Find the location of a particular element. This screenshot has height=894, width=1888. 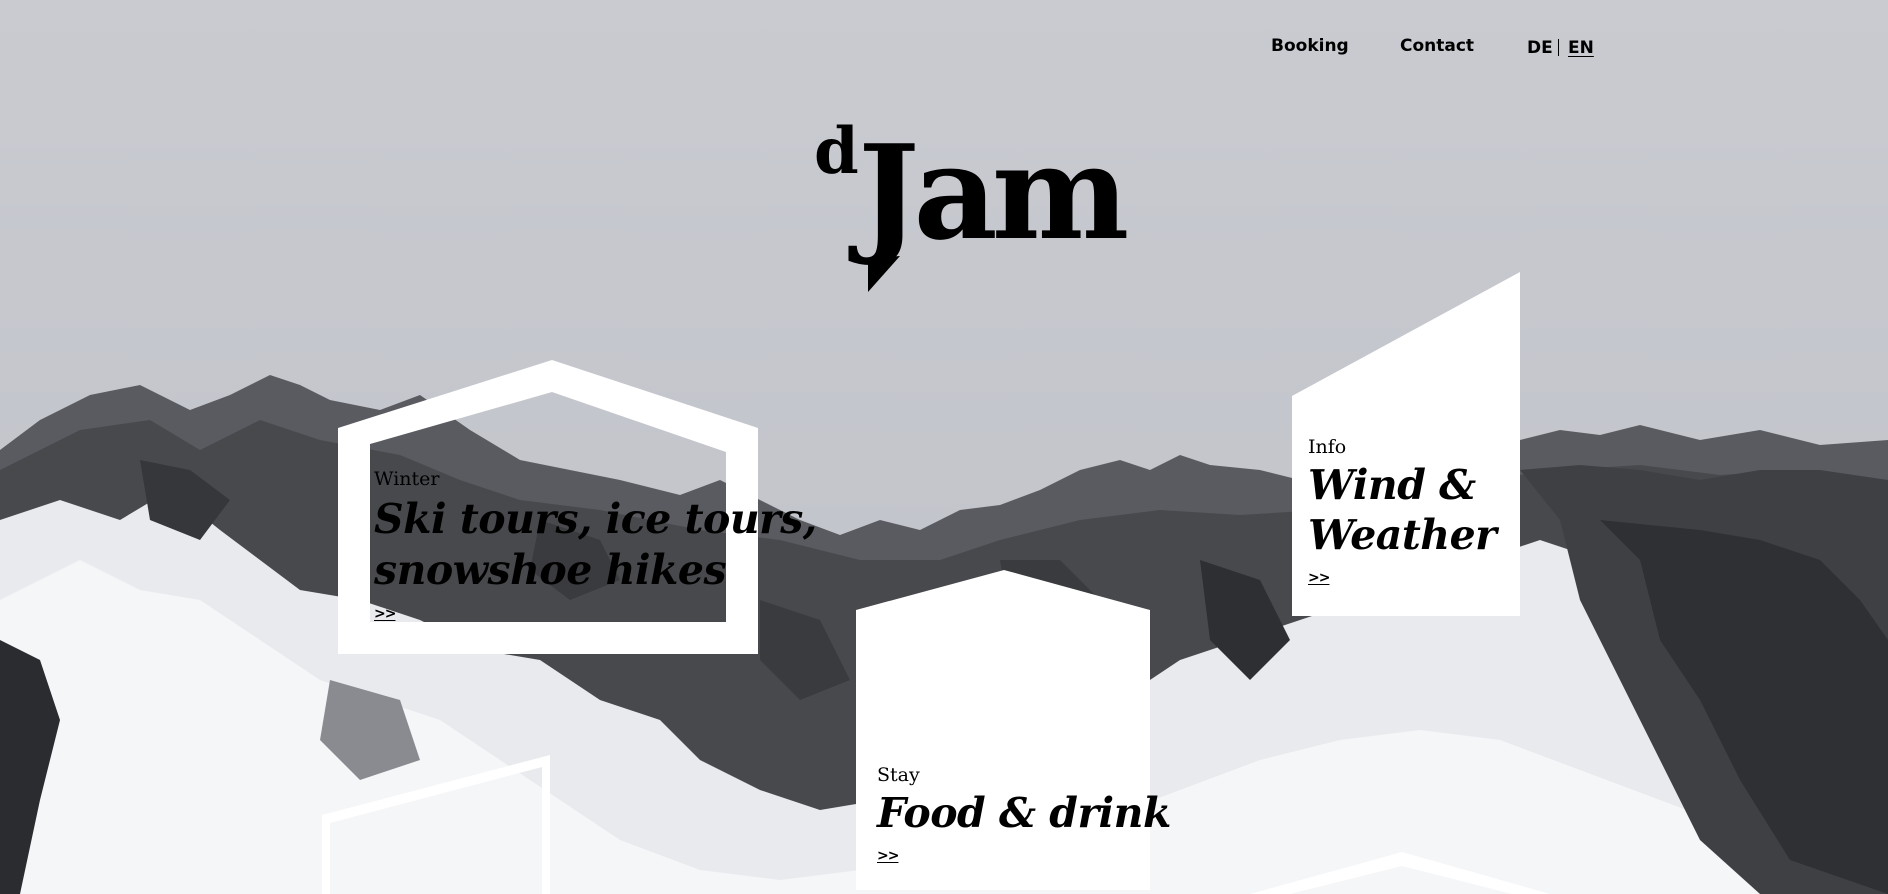

info-card-label: Info is located at coordinates (1327, 447).